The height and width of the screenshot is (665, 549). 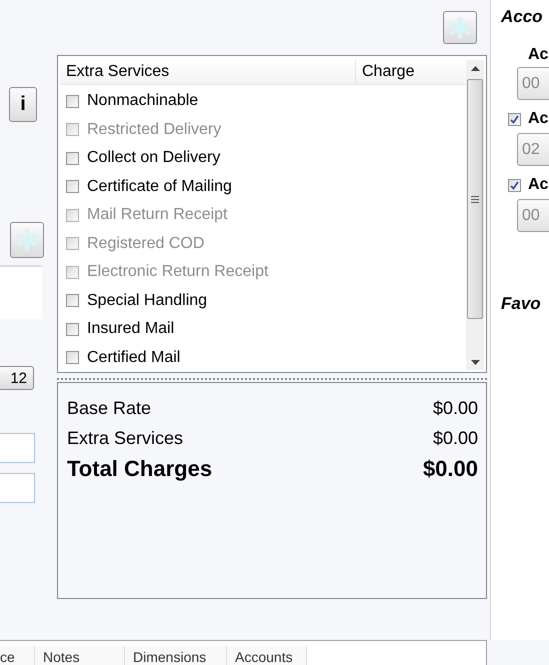 I want to click on service-label: Electronic Return Receipt, so click(x=177, y=272).